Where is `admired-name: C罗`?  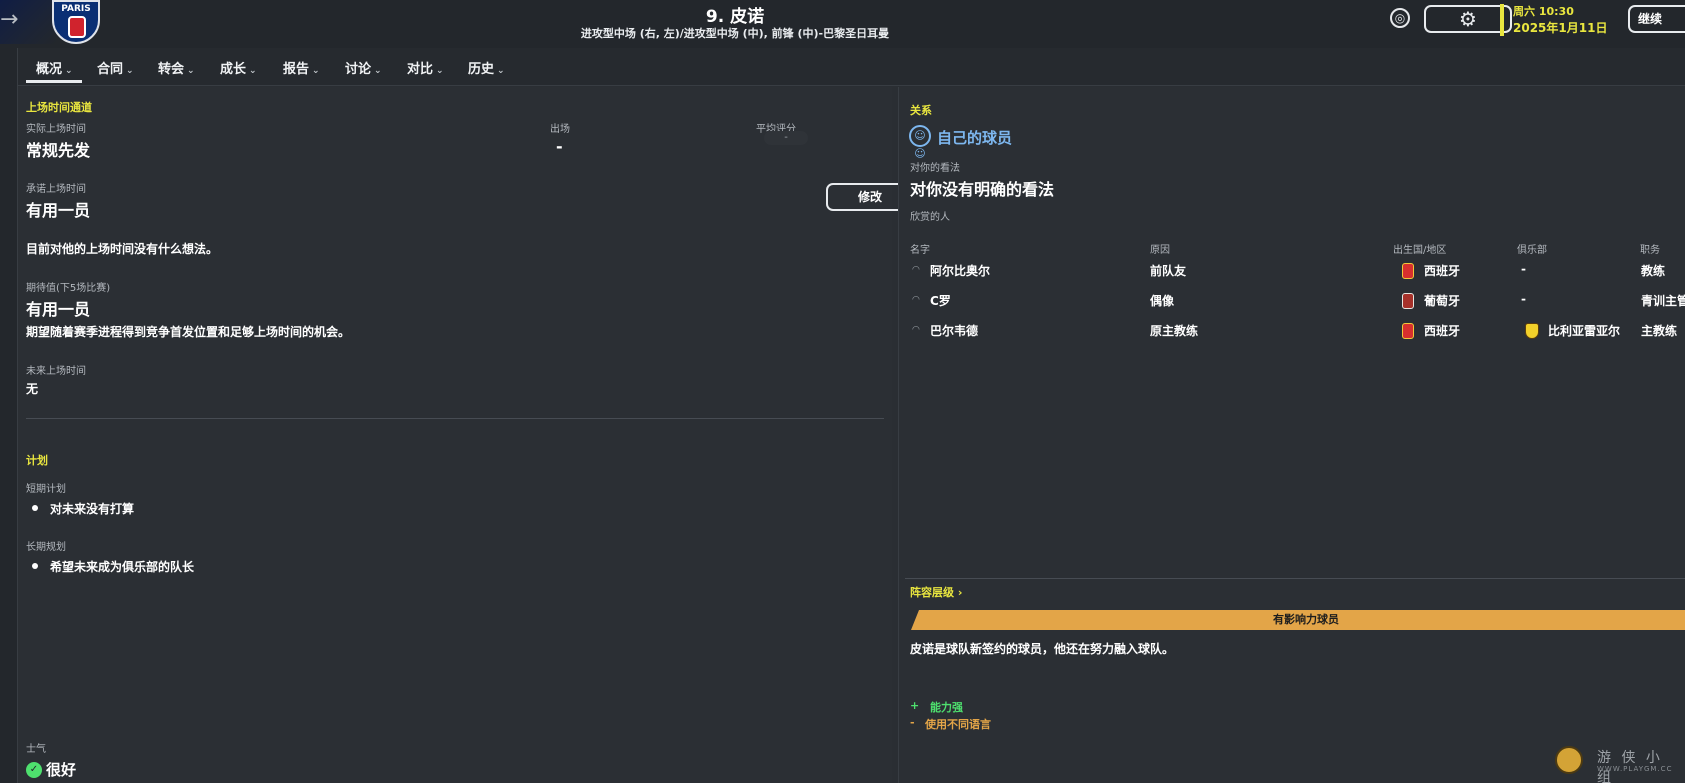 admired-name: C罗 is located at coordinates (940, 300).